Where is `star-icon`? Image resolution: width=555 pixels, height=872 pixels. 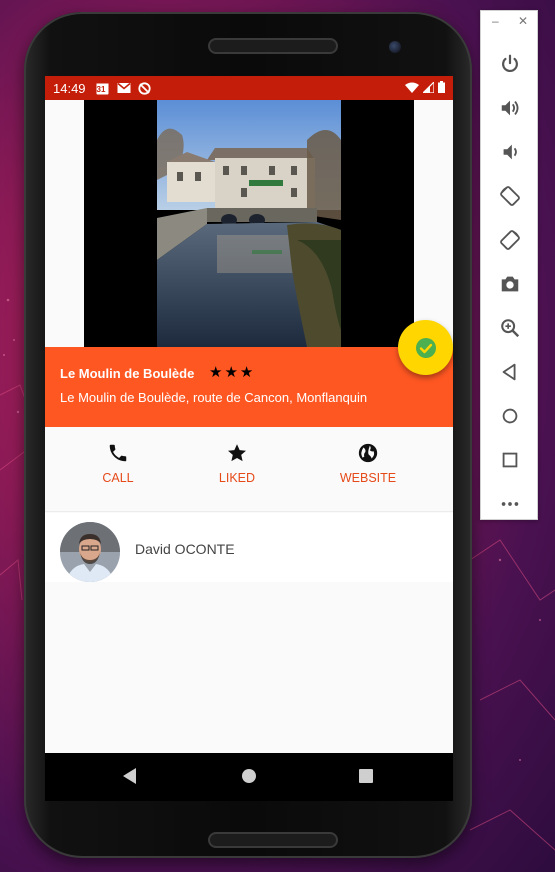
star-icon is located at coordinates (237, 453).